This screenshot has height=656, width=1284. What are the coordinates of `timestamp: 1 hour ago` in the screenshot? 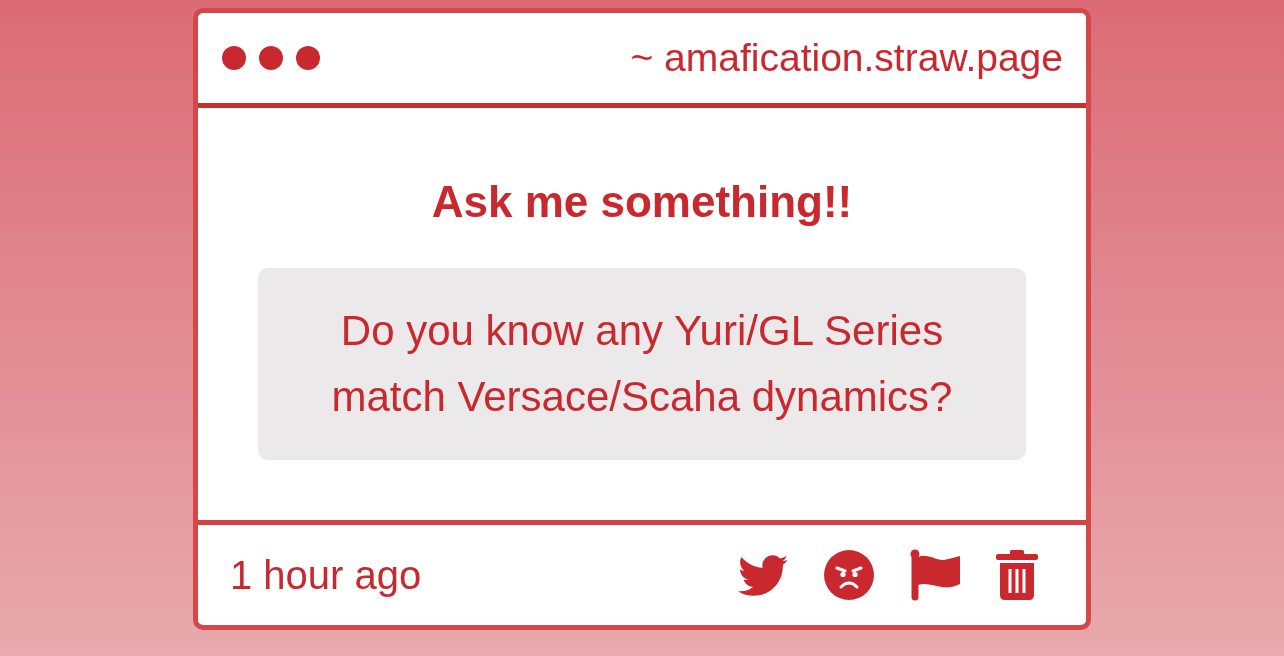 It's located at (326, 575).